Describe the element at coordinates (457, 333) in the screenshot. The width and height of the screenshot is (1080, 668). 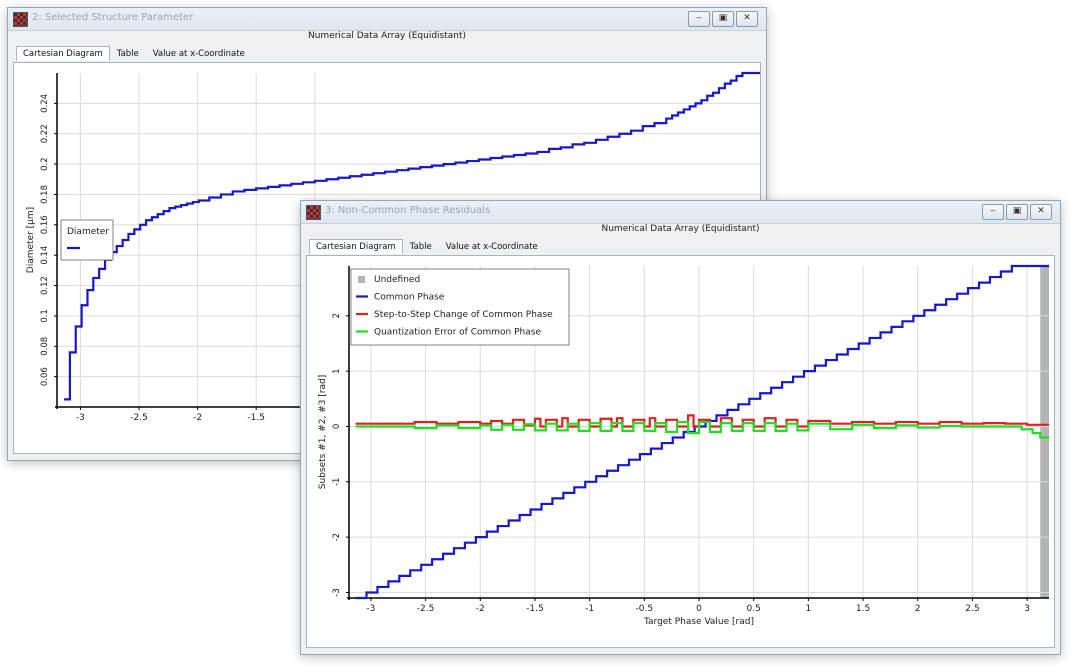
I see `legend-label: Quantization Error of Common Phase` at that location.